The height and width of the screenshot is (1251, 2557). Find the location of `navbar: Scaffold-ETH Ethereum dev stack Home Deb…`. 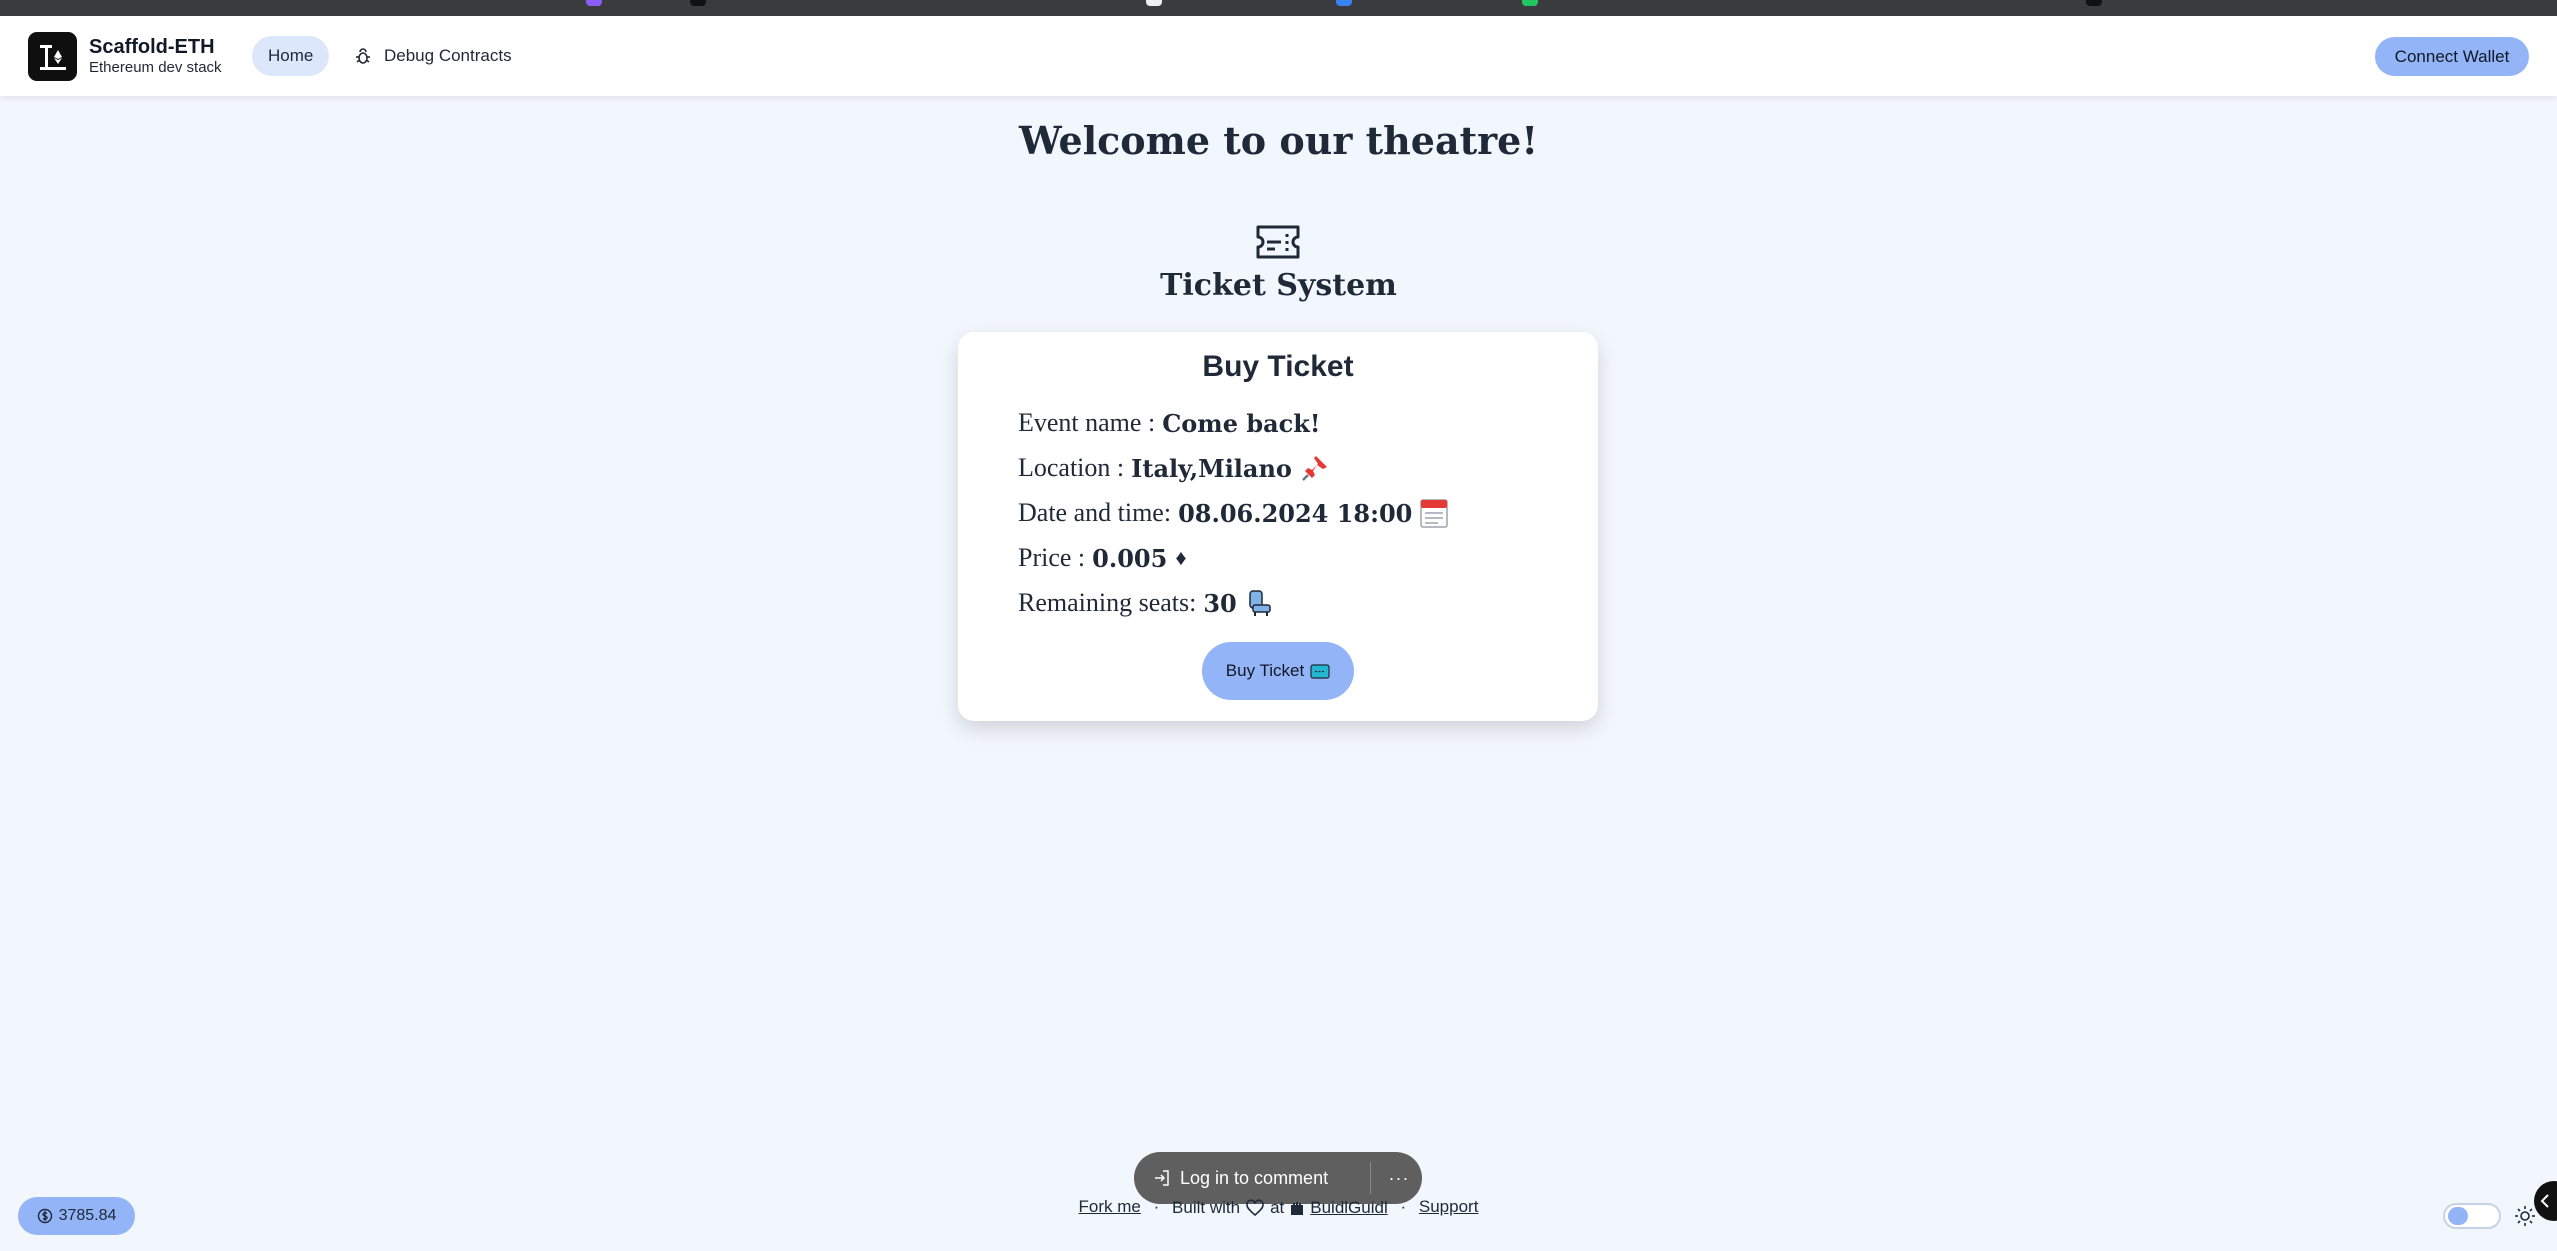

navbar: Scaffold-ETH Ethereum dev stack Home Deb… is located at coordinates (1278, 56).